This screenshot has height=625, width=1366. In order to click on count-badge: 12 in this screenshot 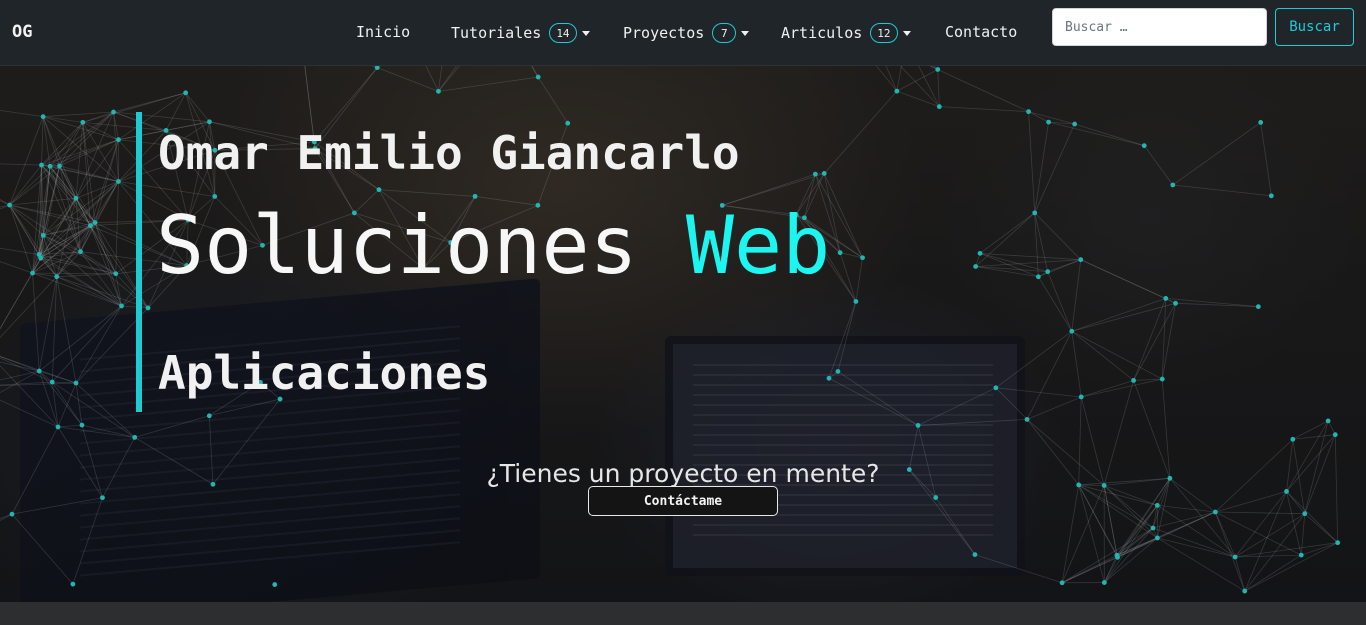, I will do `click(884, 33)`.